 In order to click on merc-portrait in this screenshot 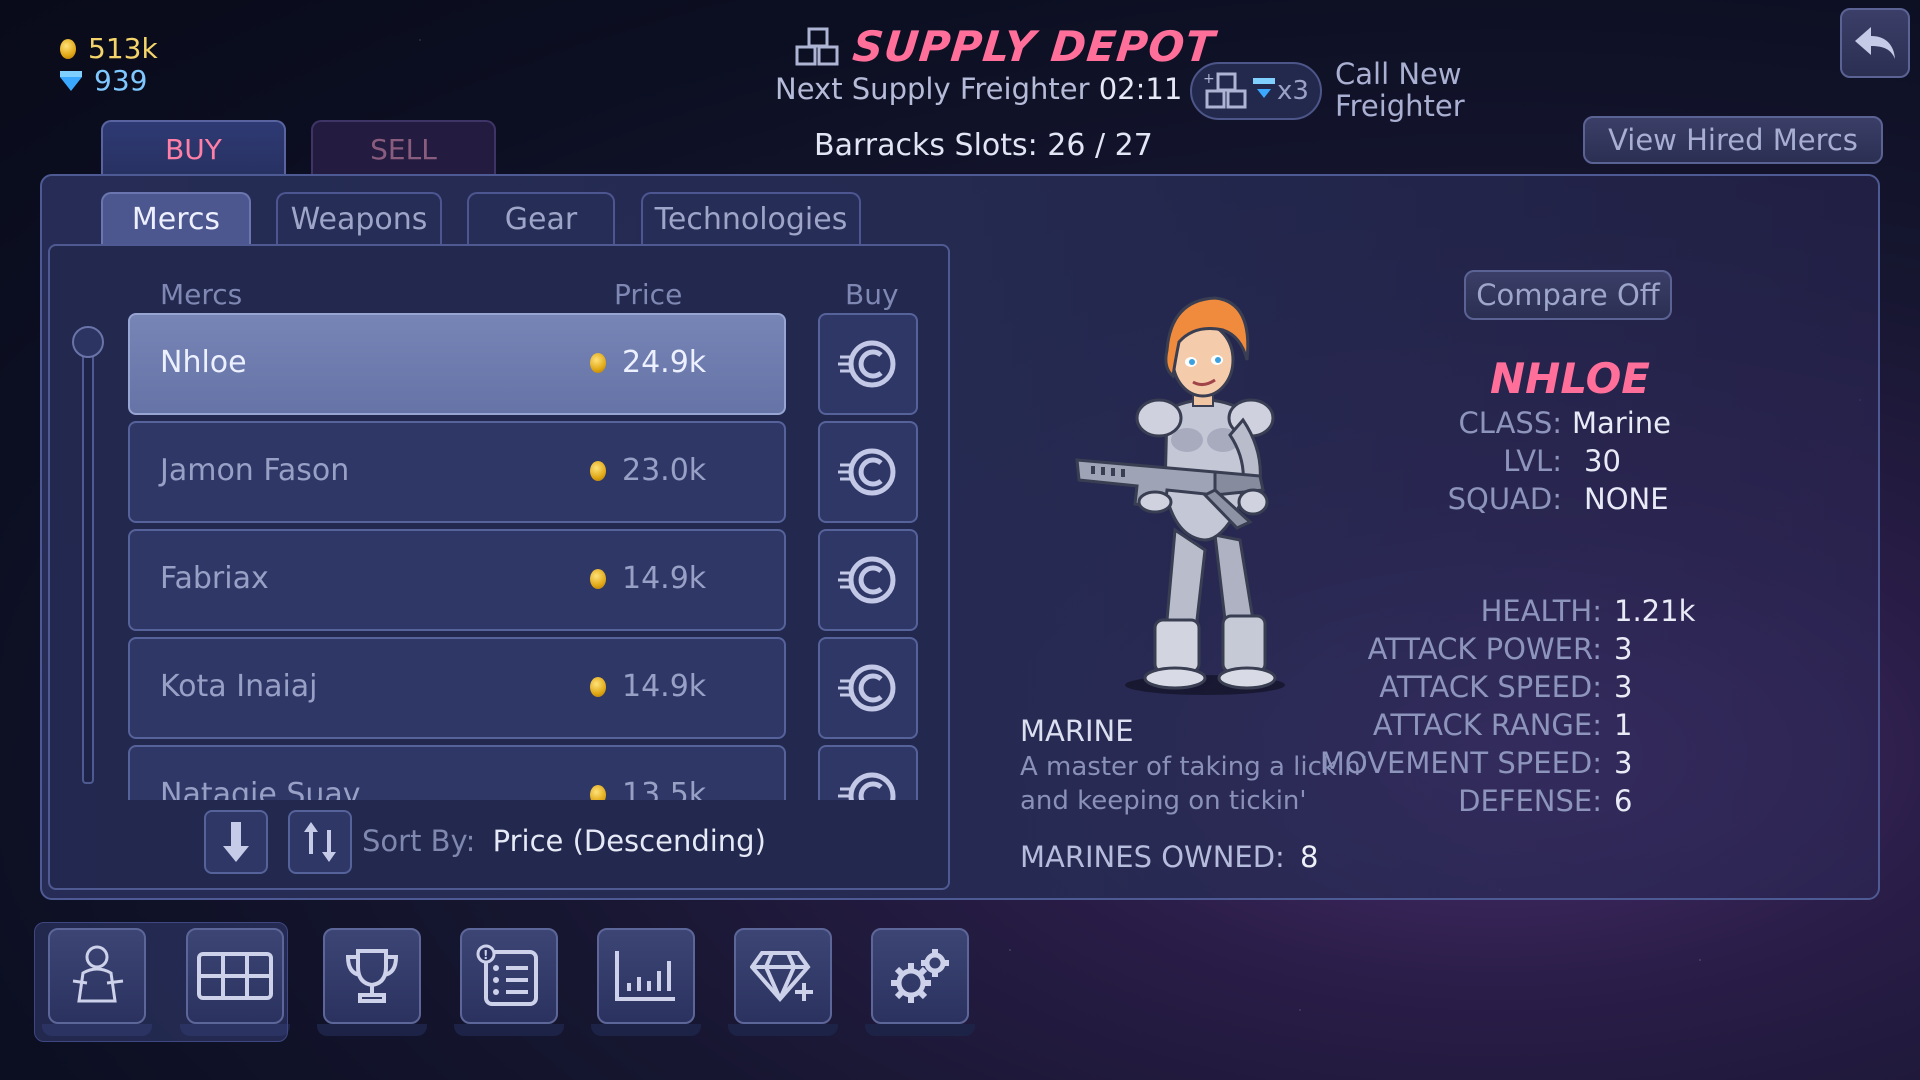, I will do `click(1180, 495)`.